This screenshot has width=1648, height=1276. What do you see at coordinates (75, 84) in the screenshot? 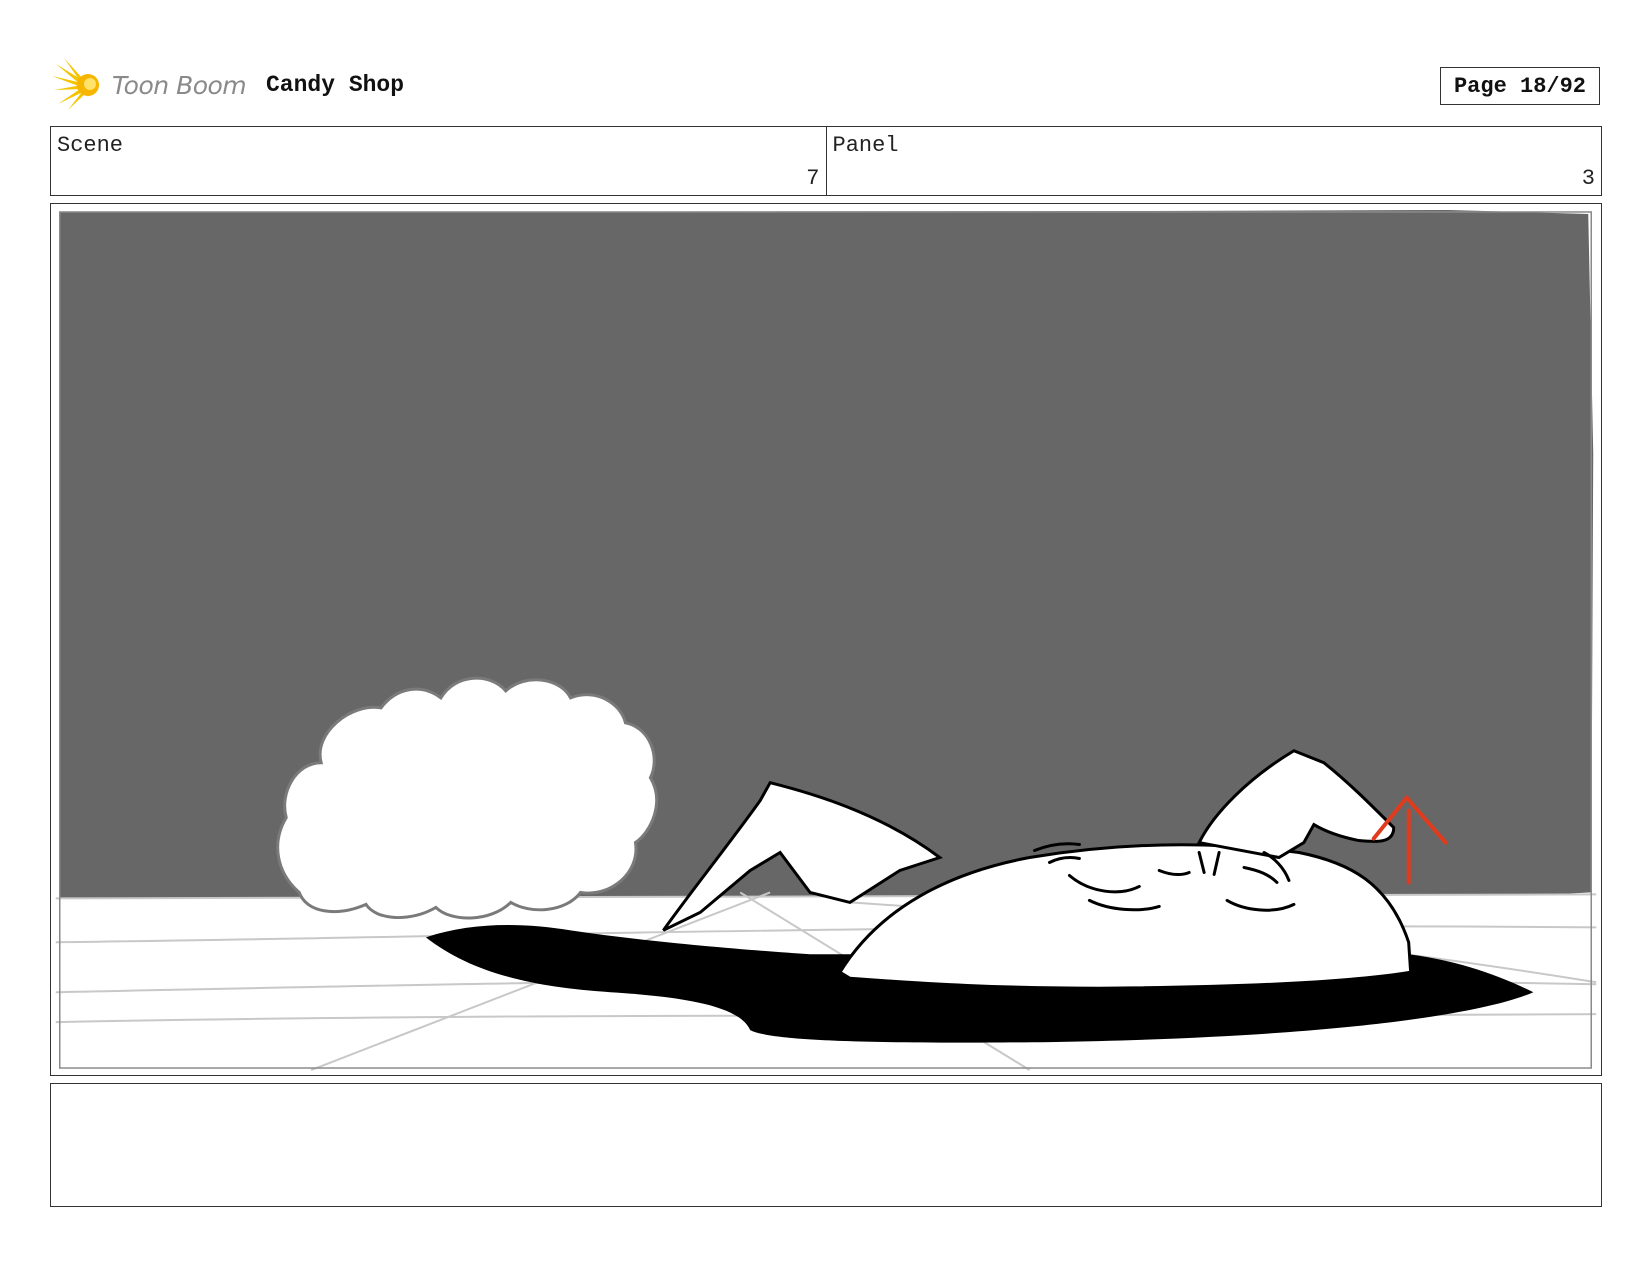
I see `starburst-icon` at bounding box center [75, 84].